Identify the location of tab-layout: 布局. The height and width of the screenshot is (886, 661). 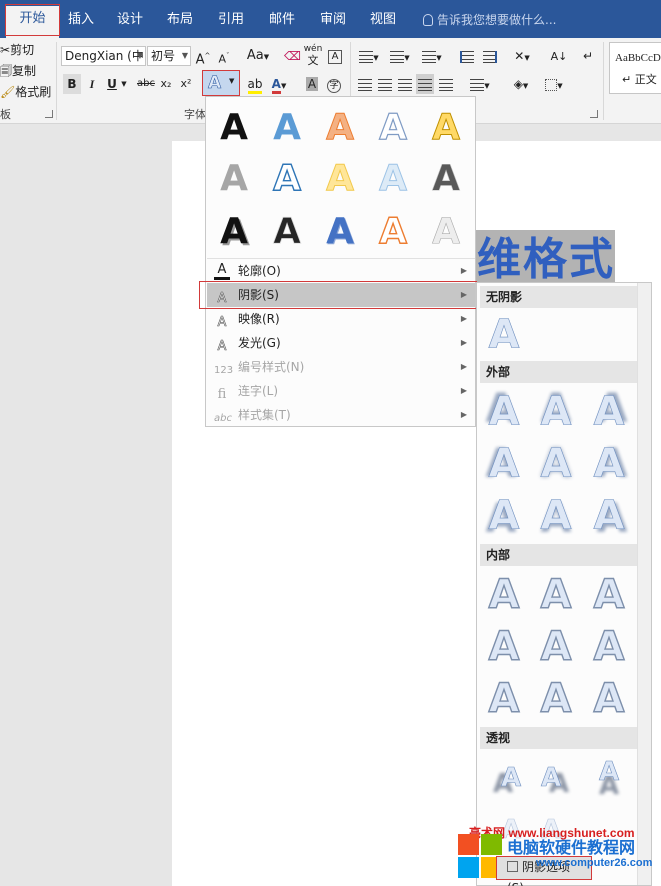
(180, 20).